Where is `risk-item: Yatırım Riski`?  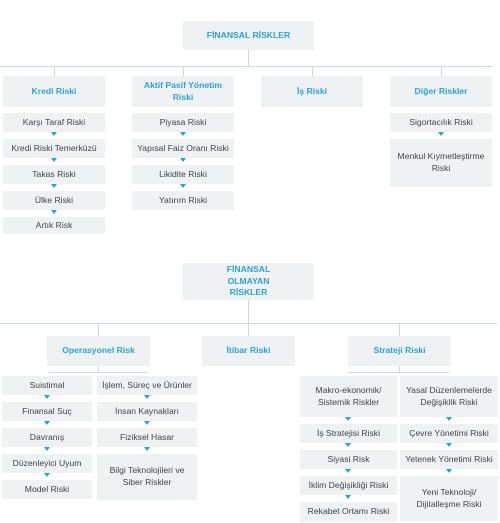 risk-item: Yatırım Riski is located at coordinates (183, 200).